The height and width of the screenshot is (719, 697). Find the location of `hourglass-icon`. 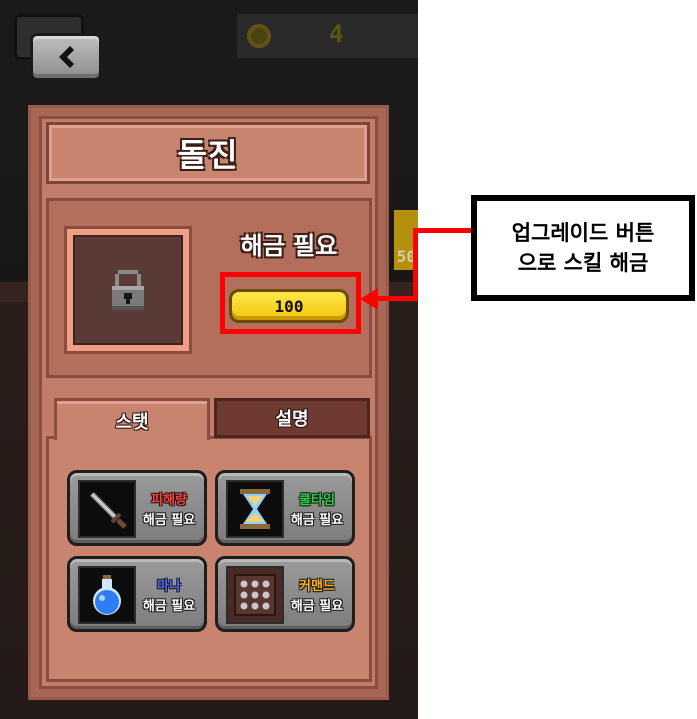

hourglass-icon is located at coordinates (255, 509).